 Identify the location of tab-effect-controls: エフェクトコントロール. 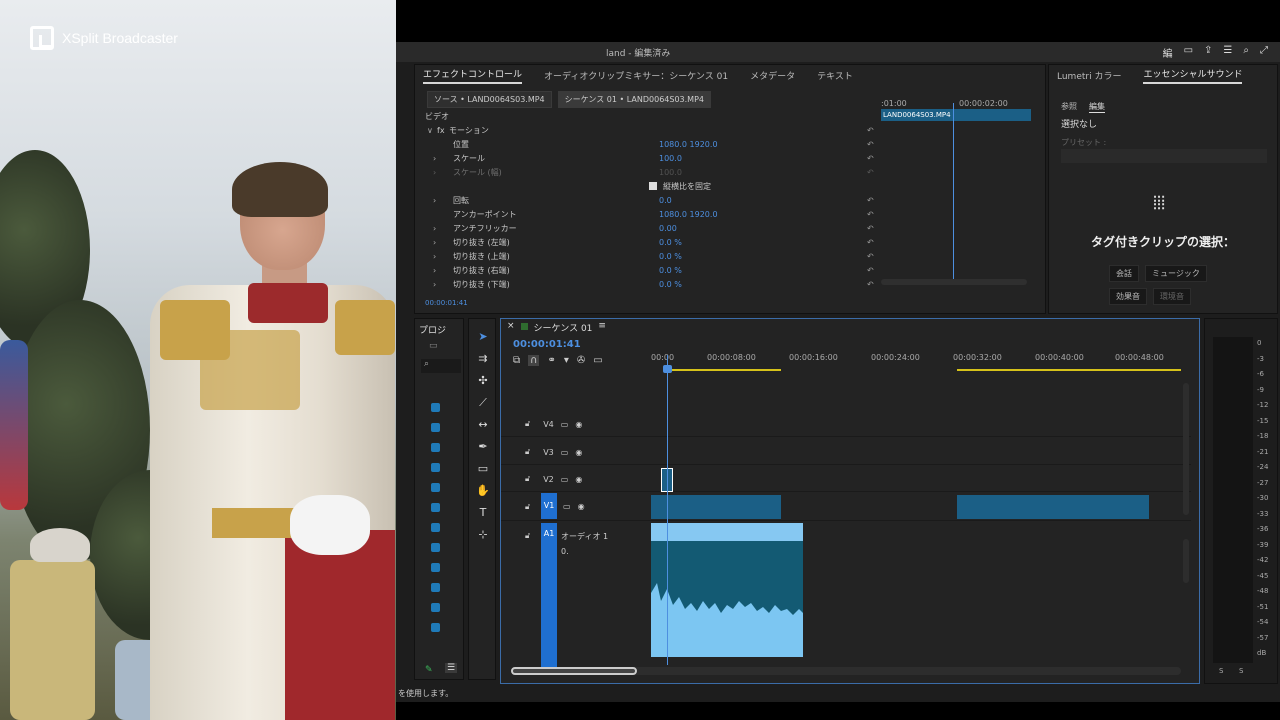
(473, 75).